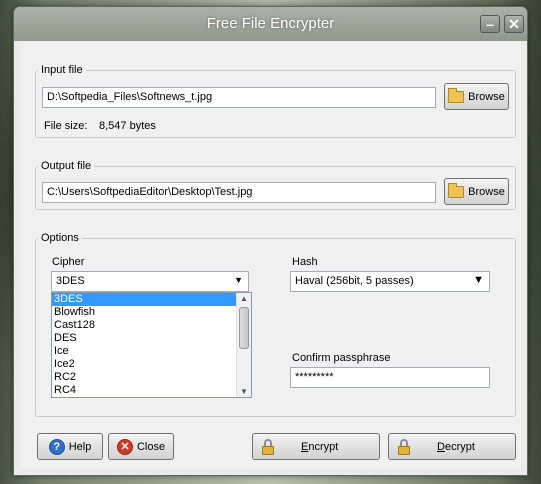 The image size is (541, 484). What do you see at coordinates (151, 390) in the screenshot?
I see `cipher-option: RC4` at bounding box center [151, 390].